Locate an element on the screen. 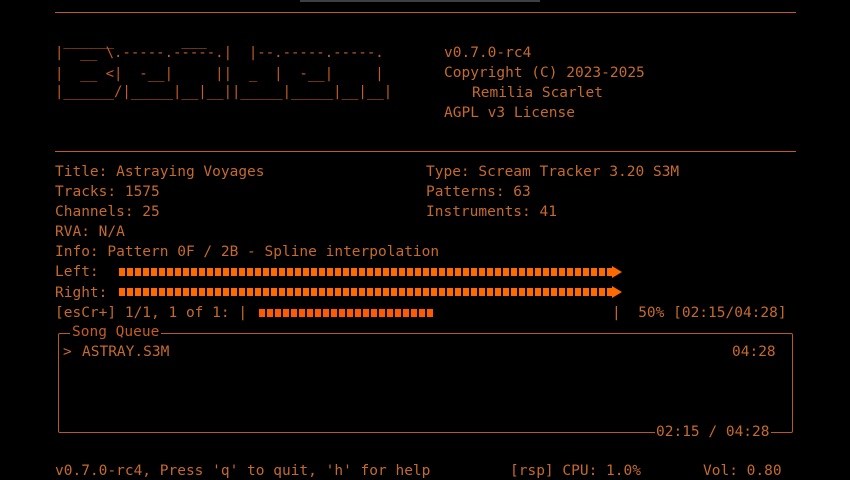 Image resolution: width=850 pixels, height=480 pixels. left-level-meter is located at coordinates (365, 272).